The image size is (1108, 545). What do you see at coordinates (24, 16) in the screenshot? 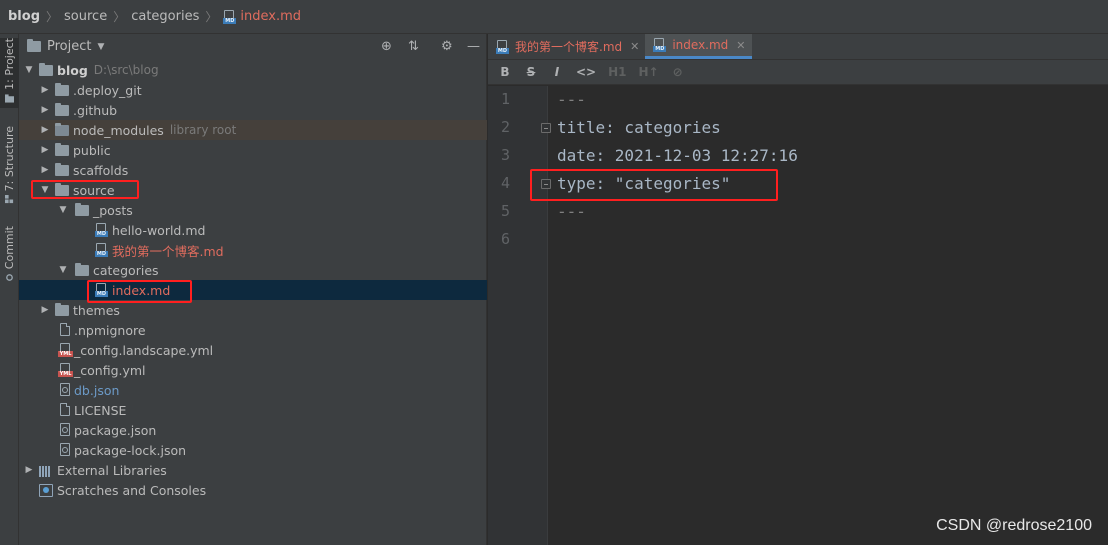
I see `breadcrumb-blog: blog` at bounding box center [24, 16].